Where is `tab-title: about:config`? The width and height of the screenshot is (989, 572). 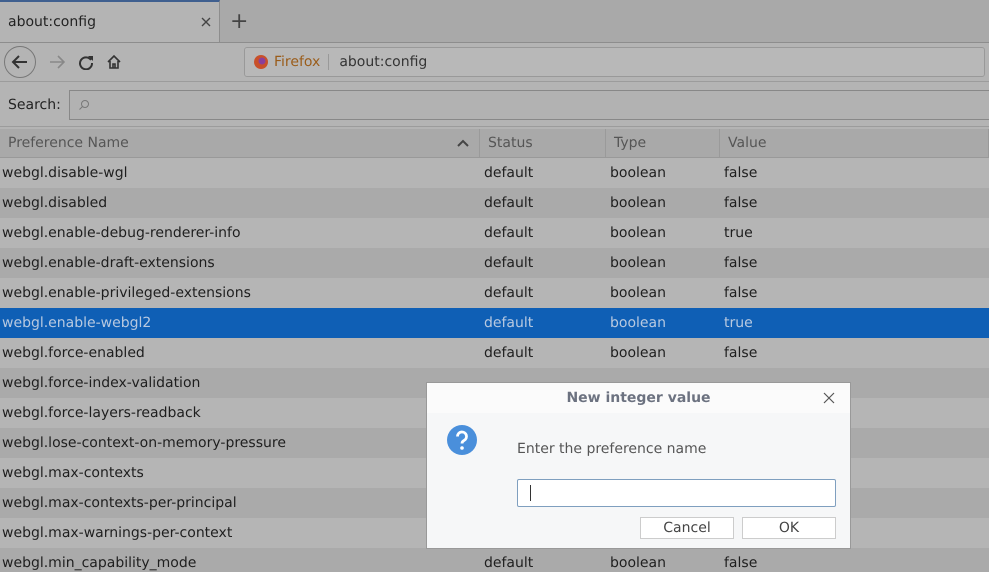 tab-title: about:config is located at coordinates (52, 22).